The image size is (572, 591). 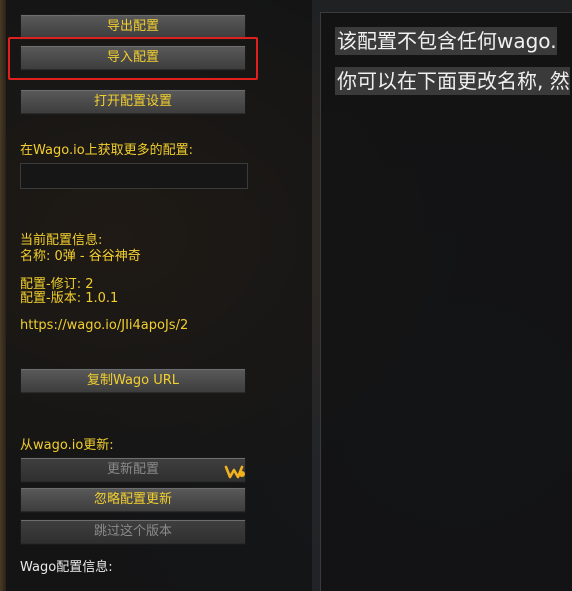 I want to click on copy-wago-url-button: 复制Wago URL, so click(x=133, y=381).